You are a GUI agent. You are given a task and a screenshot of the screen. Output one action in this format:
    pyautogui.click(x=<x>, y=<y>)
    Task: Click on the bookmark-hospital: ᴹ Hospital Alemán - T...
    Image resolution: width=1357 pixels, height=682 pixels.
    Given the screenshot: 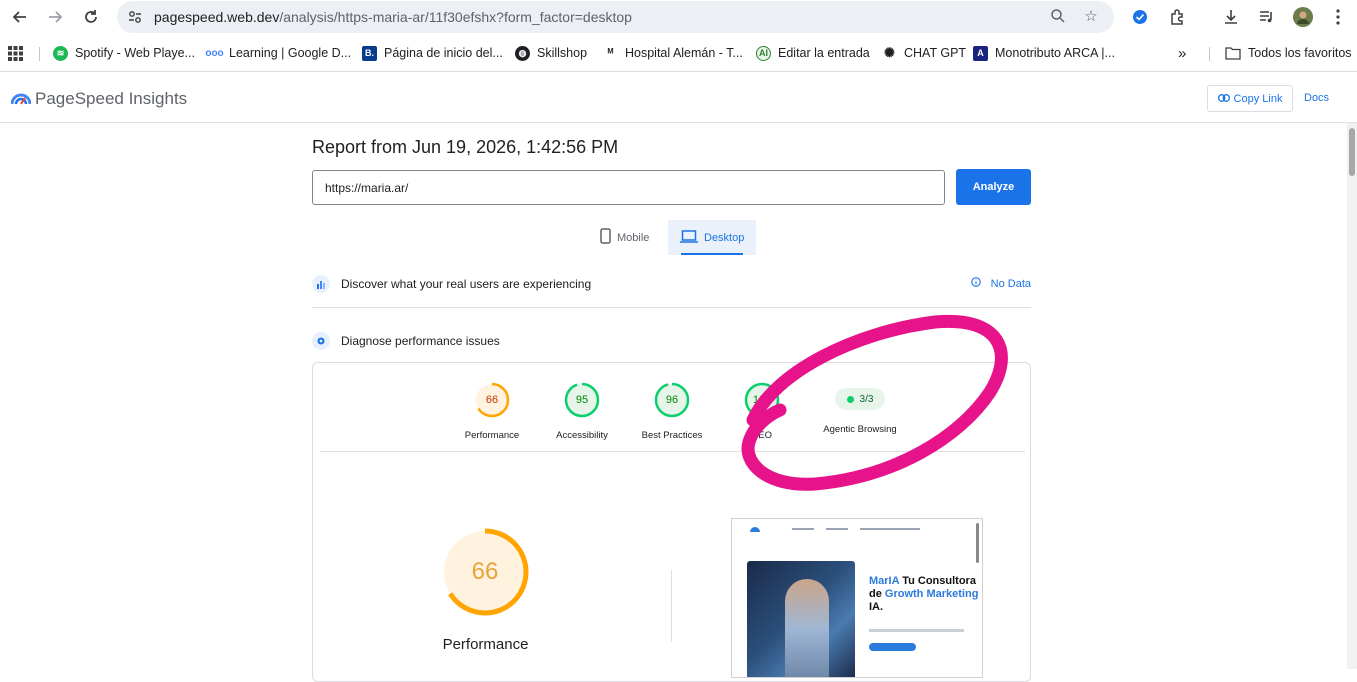 What is the action you would take?
    pyautogui.click(x=673, y=53)
    